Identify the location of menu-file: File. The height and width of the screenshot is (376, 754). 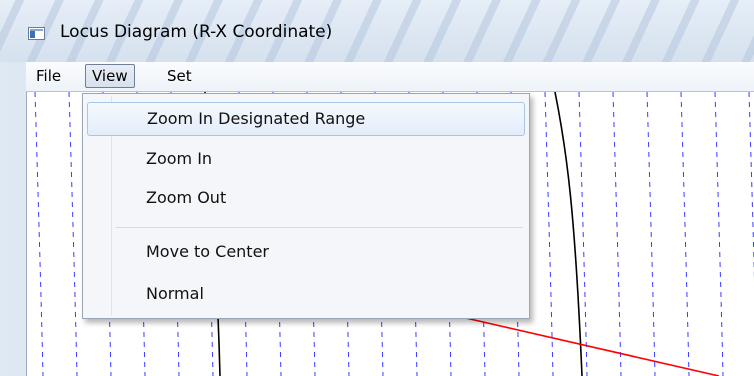
(48, 76).